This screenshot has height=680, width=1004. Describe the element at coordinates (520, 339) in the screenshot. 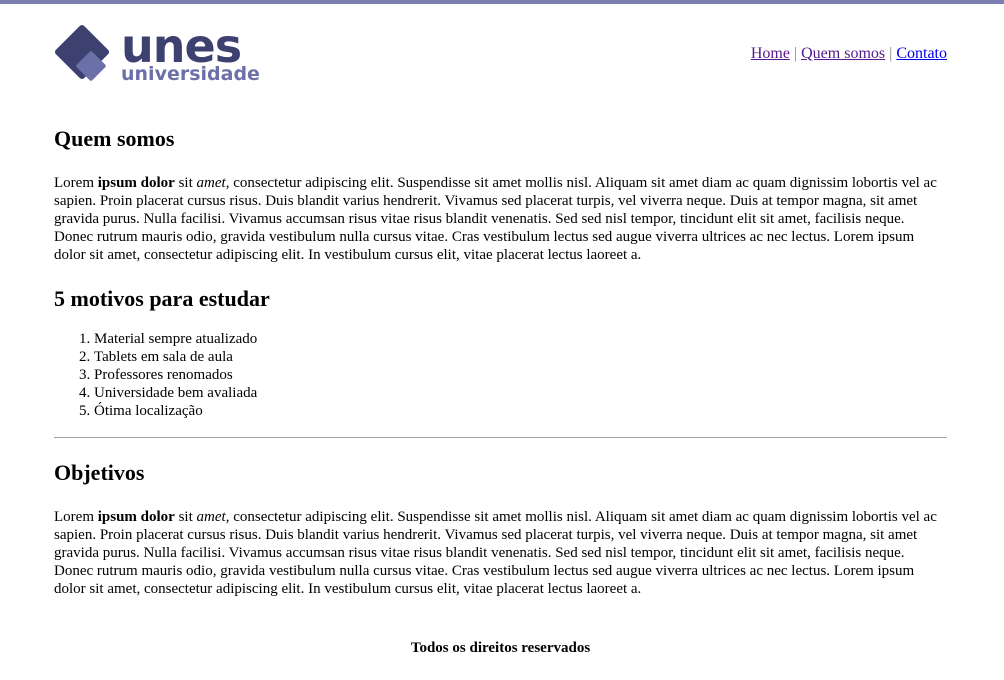

I see `list-item: Material sempre atualizado` at that location.